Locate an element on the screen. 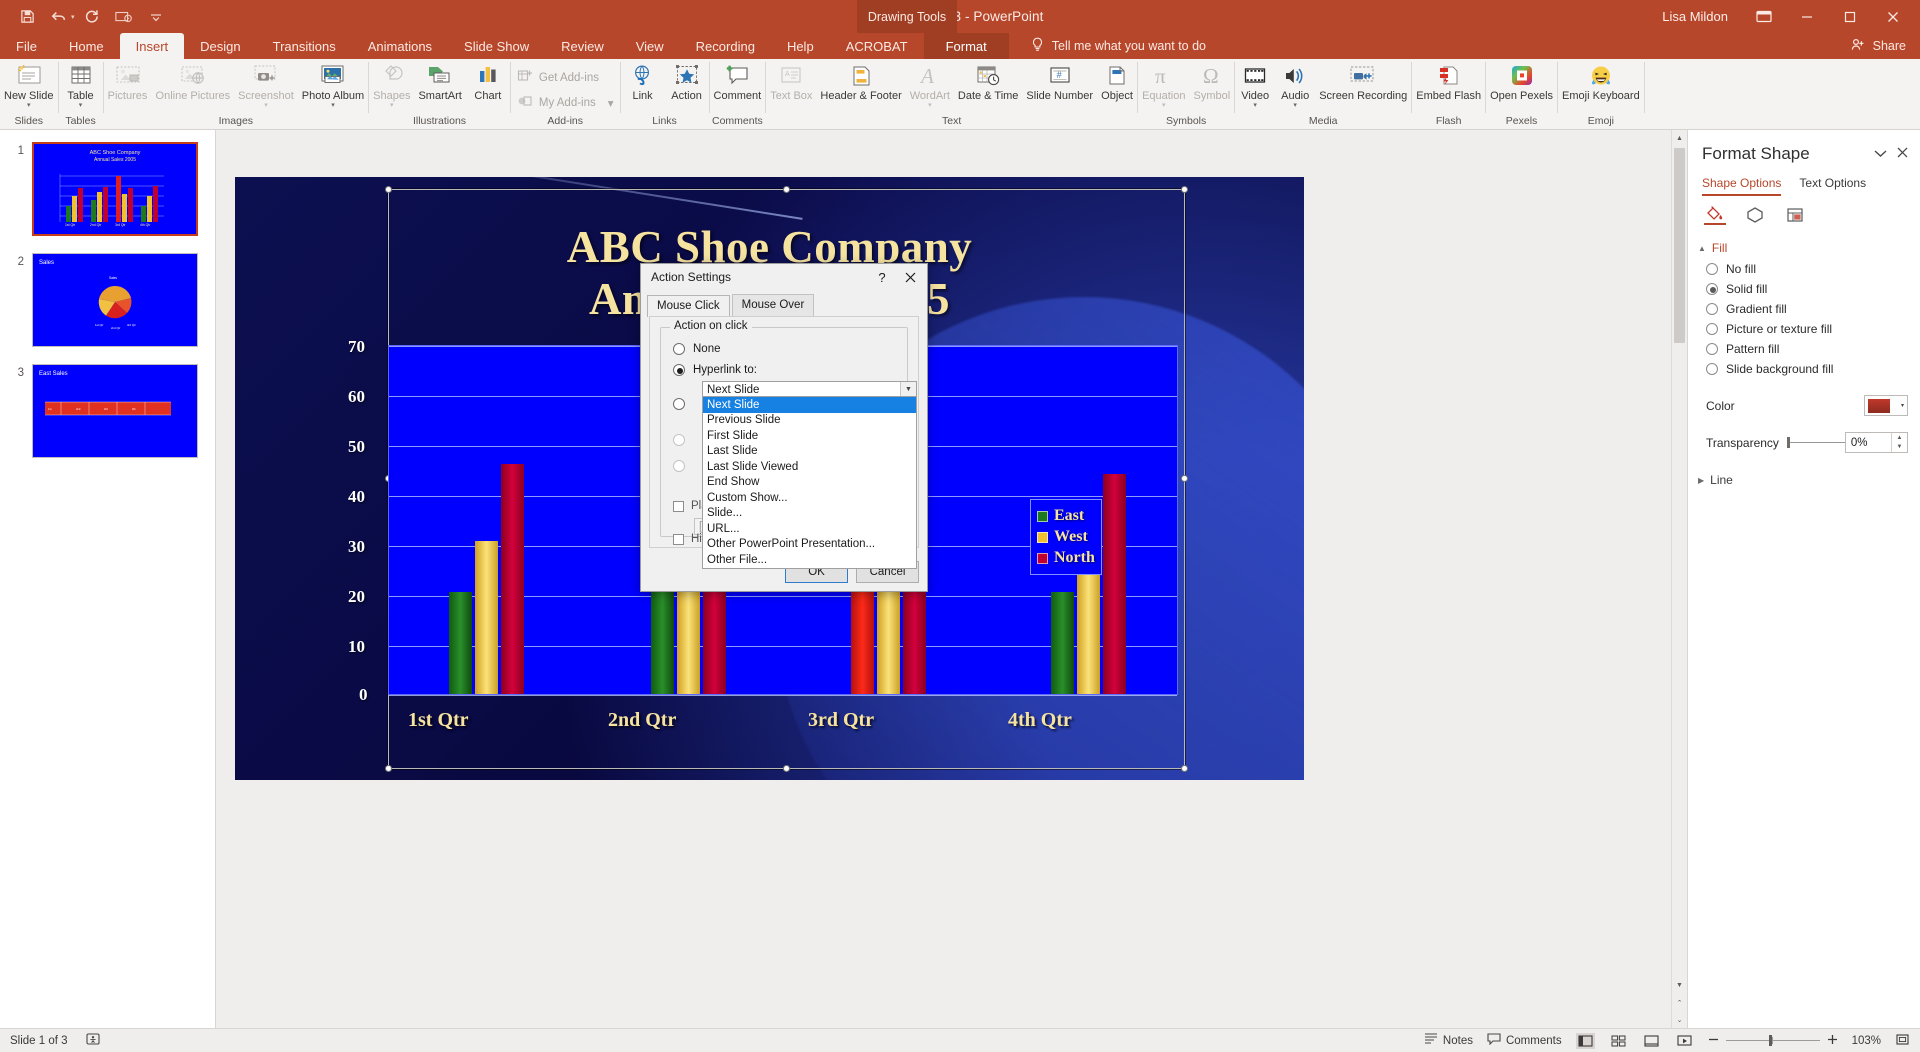  photo-album-button: Photo Album ▾ is located at coordinates (333, 84).